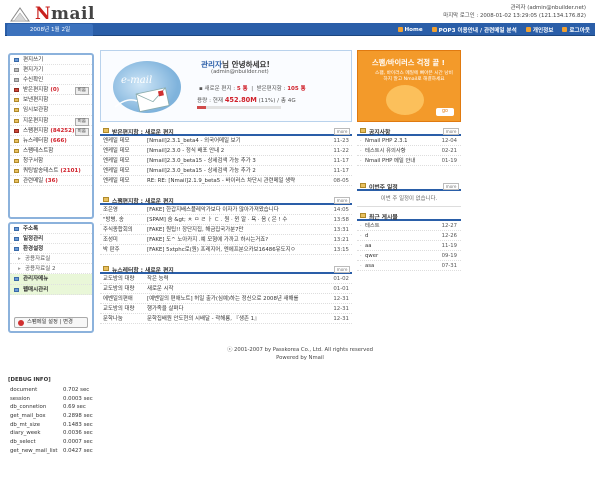 The image size is (600, 480). Describe the element at coordinates (51, 60) in the screenshot. I see `sidebar-item: 편지쓰기` at that location.